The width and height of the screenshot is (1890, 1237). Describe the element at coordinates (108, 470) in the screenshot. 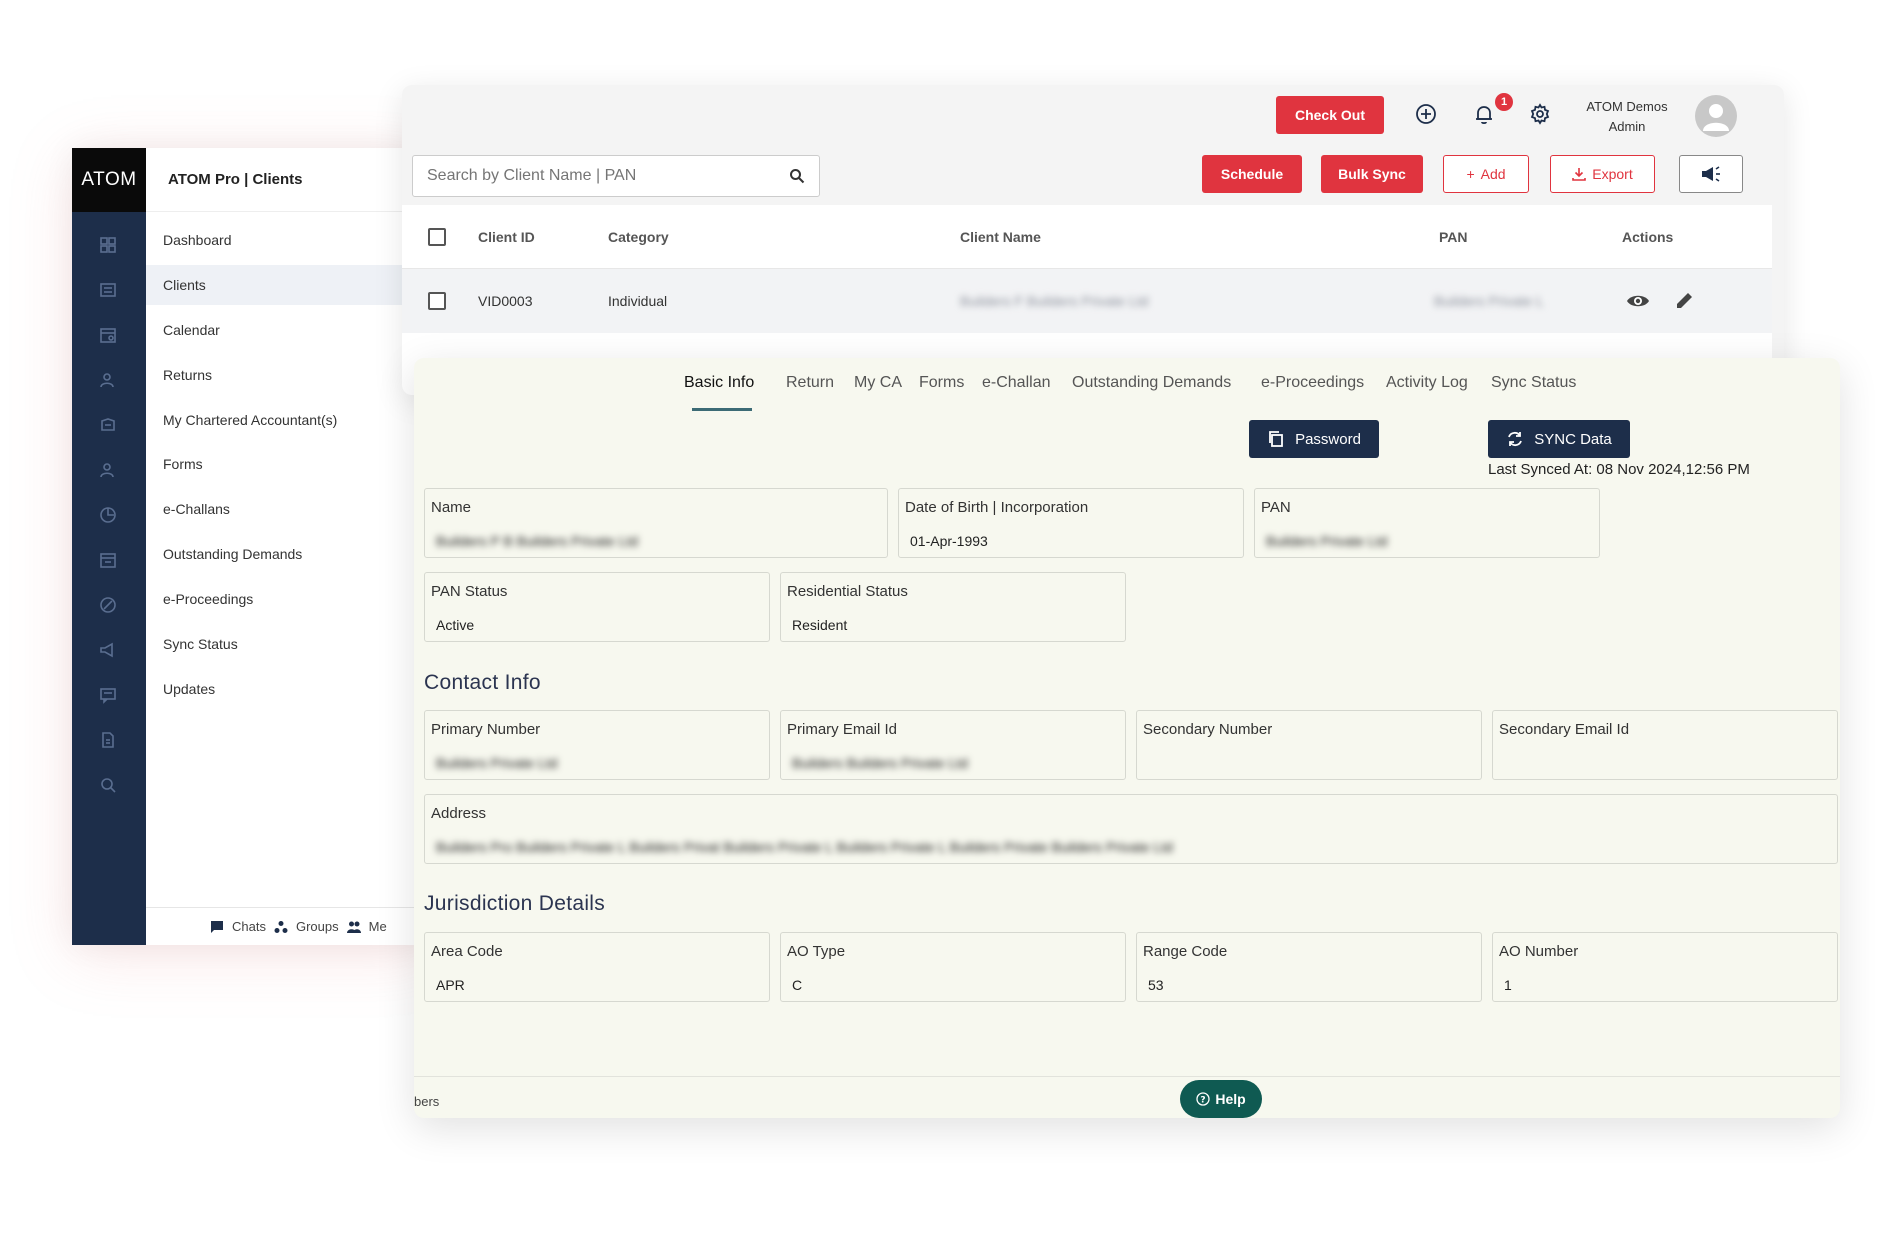

I see `forms-icon` at that location.